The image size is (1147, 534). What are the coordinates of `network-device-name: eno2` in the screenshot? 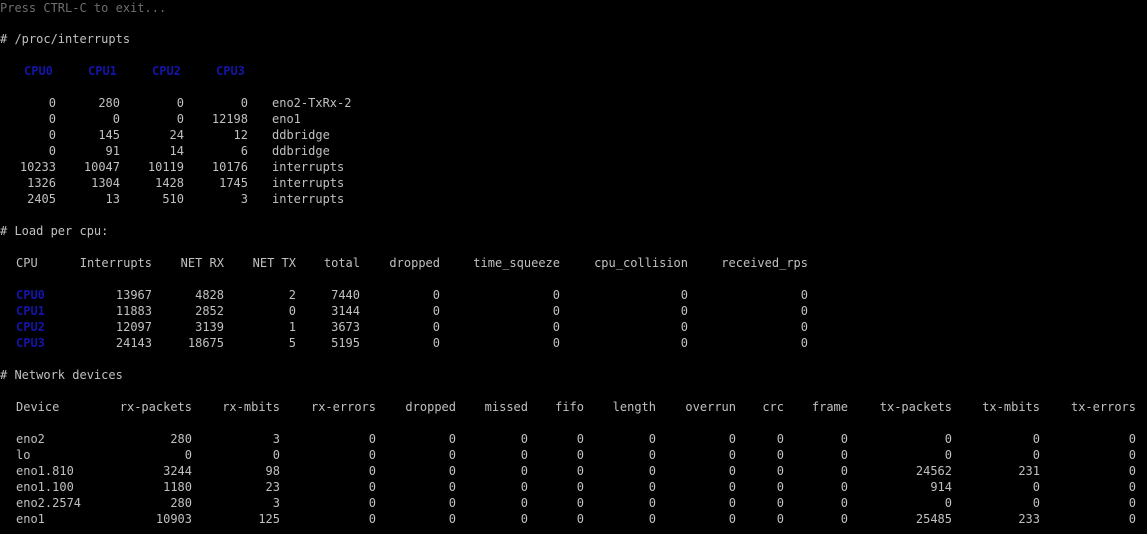 It's located at (30, 439).